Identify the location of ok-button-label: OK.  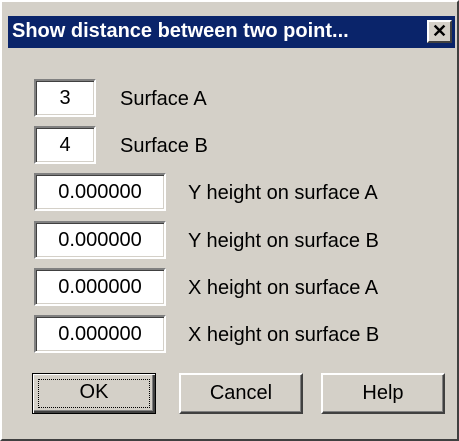
(94, 392).